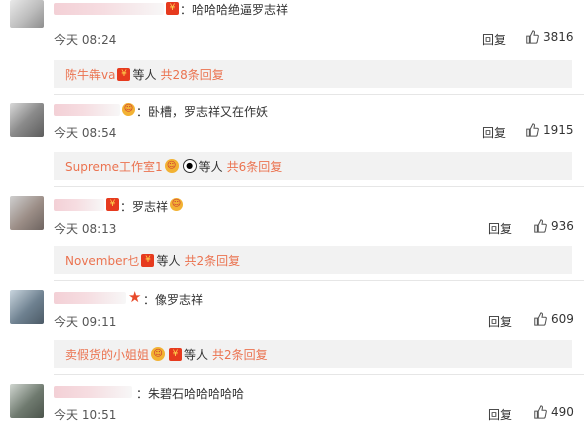 The image size is (584, 431). I want to click on reply-user-link: November乜, so click(102, 260).